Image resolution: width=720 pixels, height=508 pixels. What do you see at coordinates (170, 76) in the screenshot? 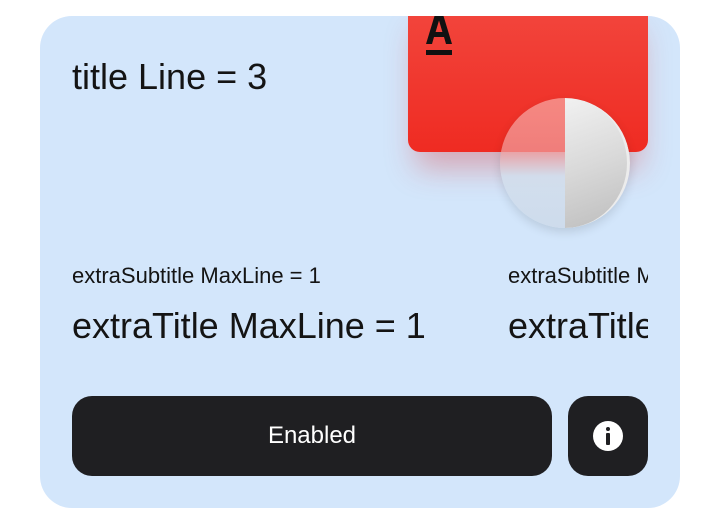
I see `card-title: title Line = 3` at bounding box center [170, 76].